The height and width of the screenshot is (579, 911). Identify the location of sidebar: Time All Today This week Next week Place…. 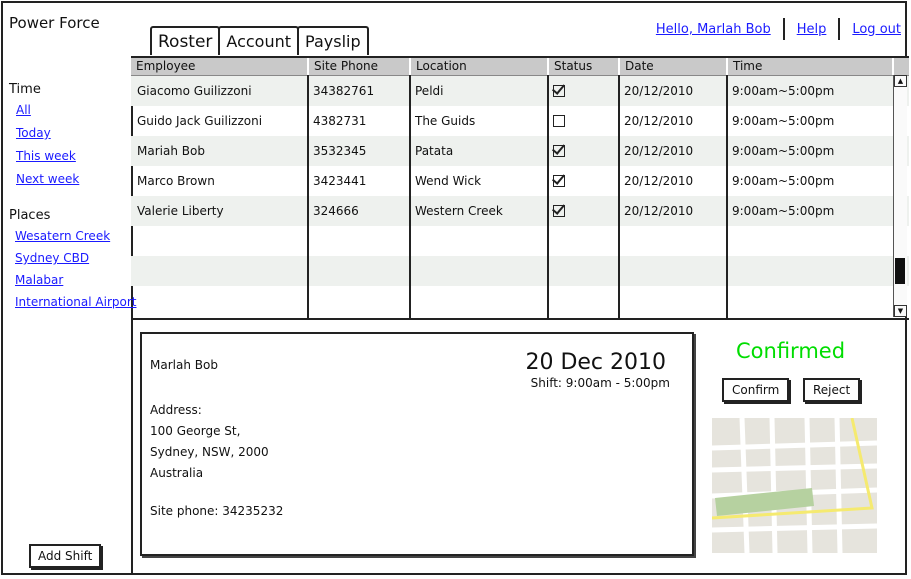
(69, 316).